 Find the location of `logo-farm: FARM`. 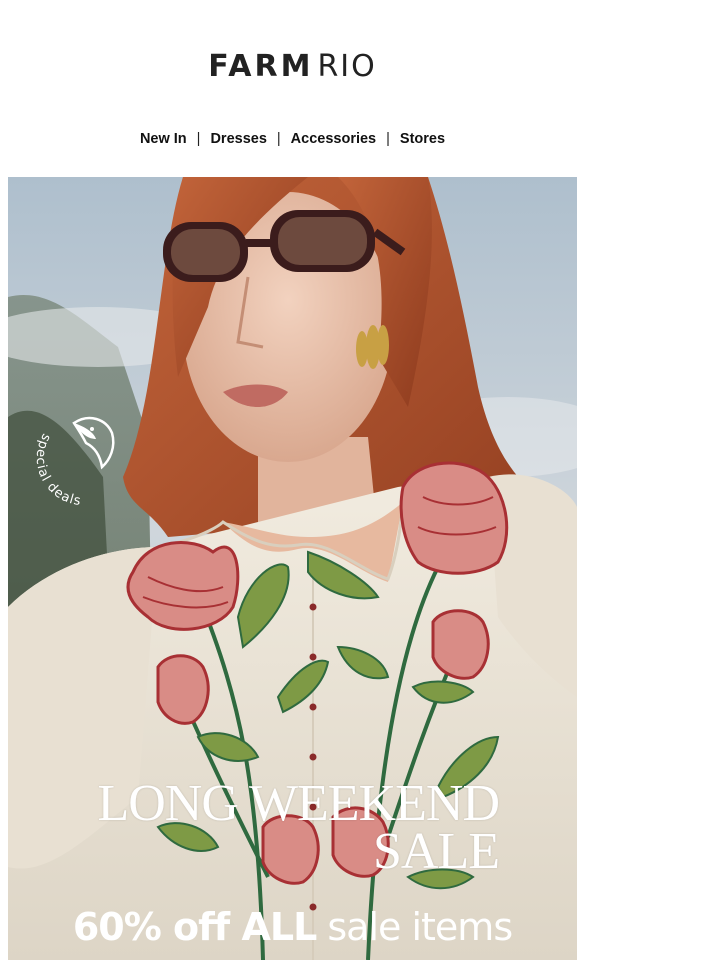

logo-farm: FARM is located at coordinates (261, 66).